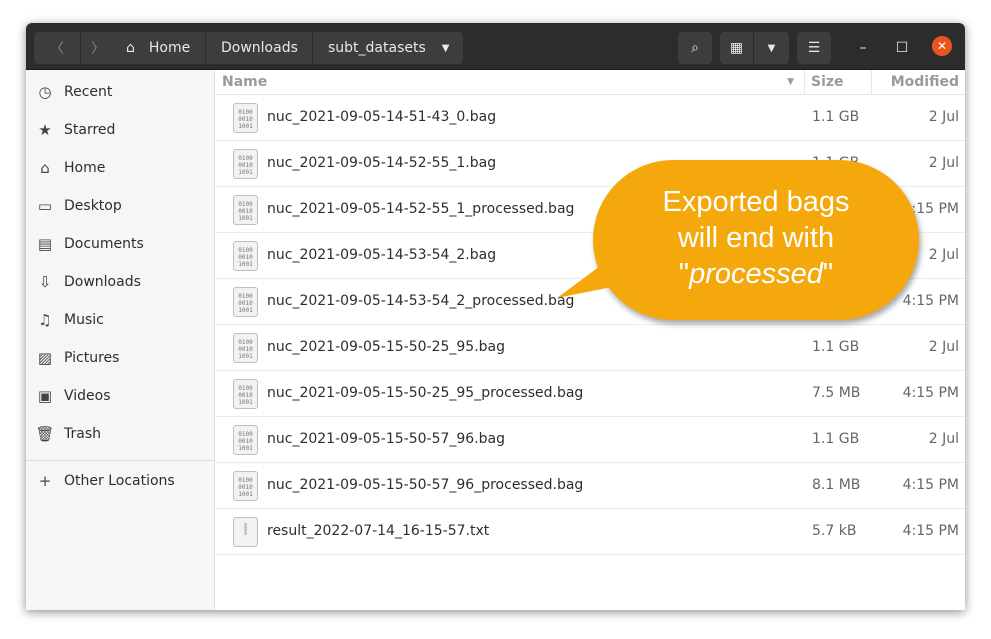  Describe the element at coordinates (245, 532) in the screenshot. I see `text-file-icon: ≡ ≡ ≡ ≡` at that location.